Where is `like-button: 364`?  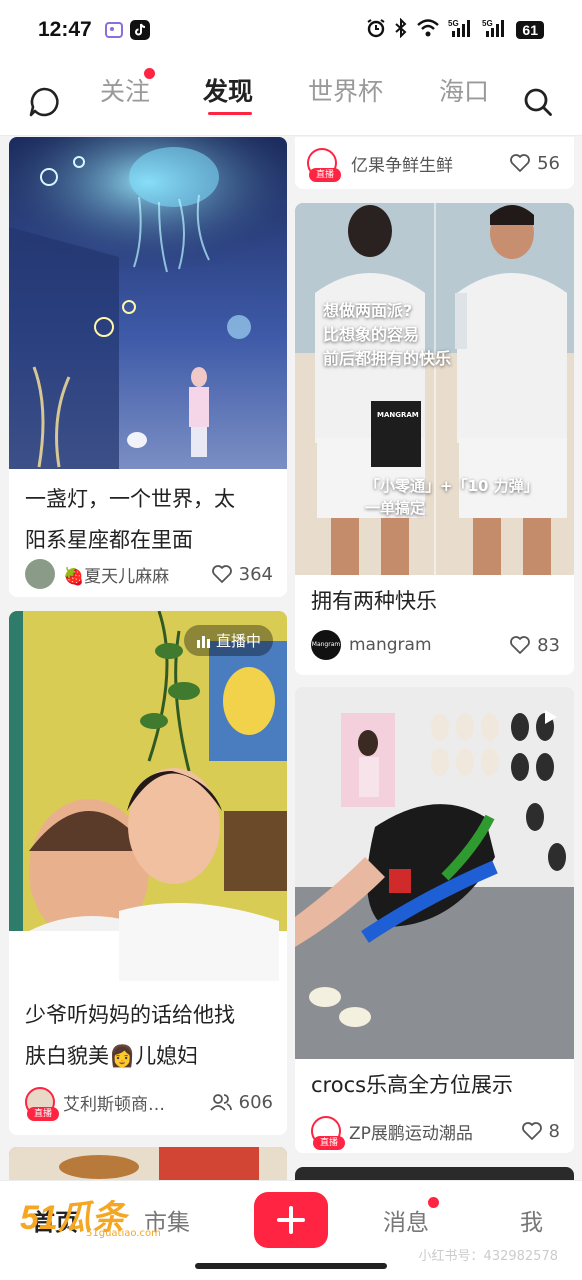
like-button: 364 is located at coordinates (242, 574).